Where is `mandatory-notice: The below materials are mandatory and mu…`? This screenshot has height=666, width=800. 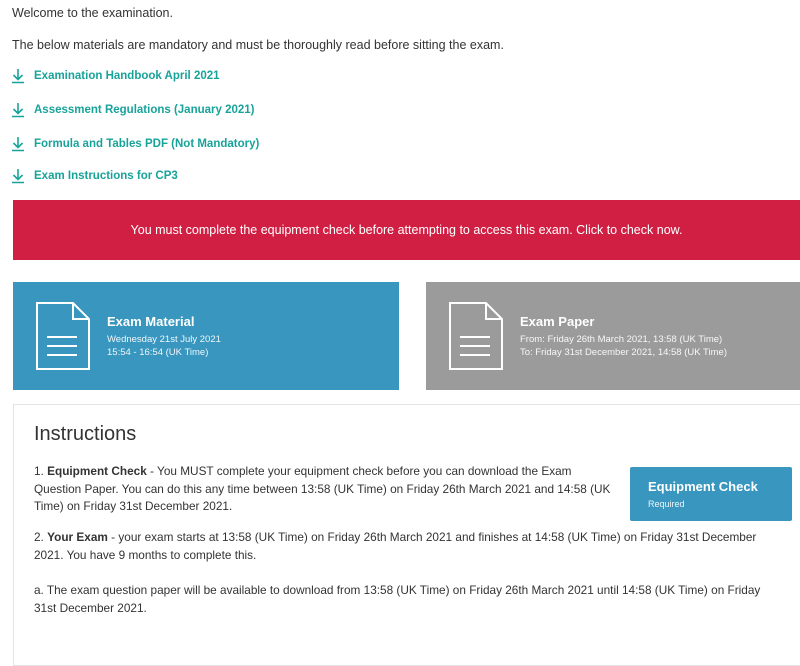
mandatory-notice: The below materials are mandatory and mu… is located at coordinates (258, 45).